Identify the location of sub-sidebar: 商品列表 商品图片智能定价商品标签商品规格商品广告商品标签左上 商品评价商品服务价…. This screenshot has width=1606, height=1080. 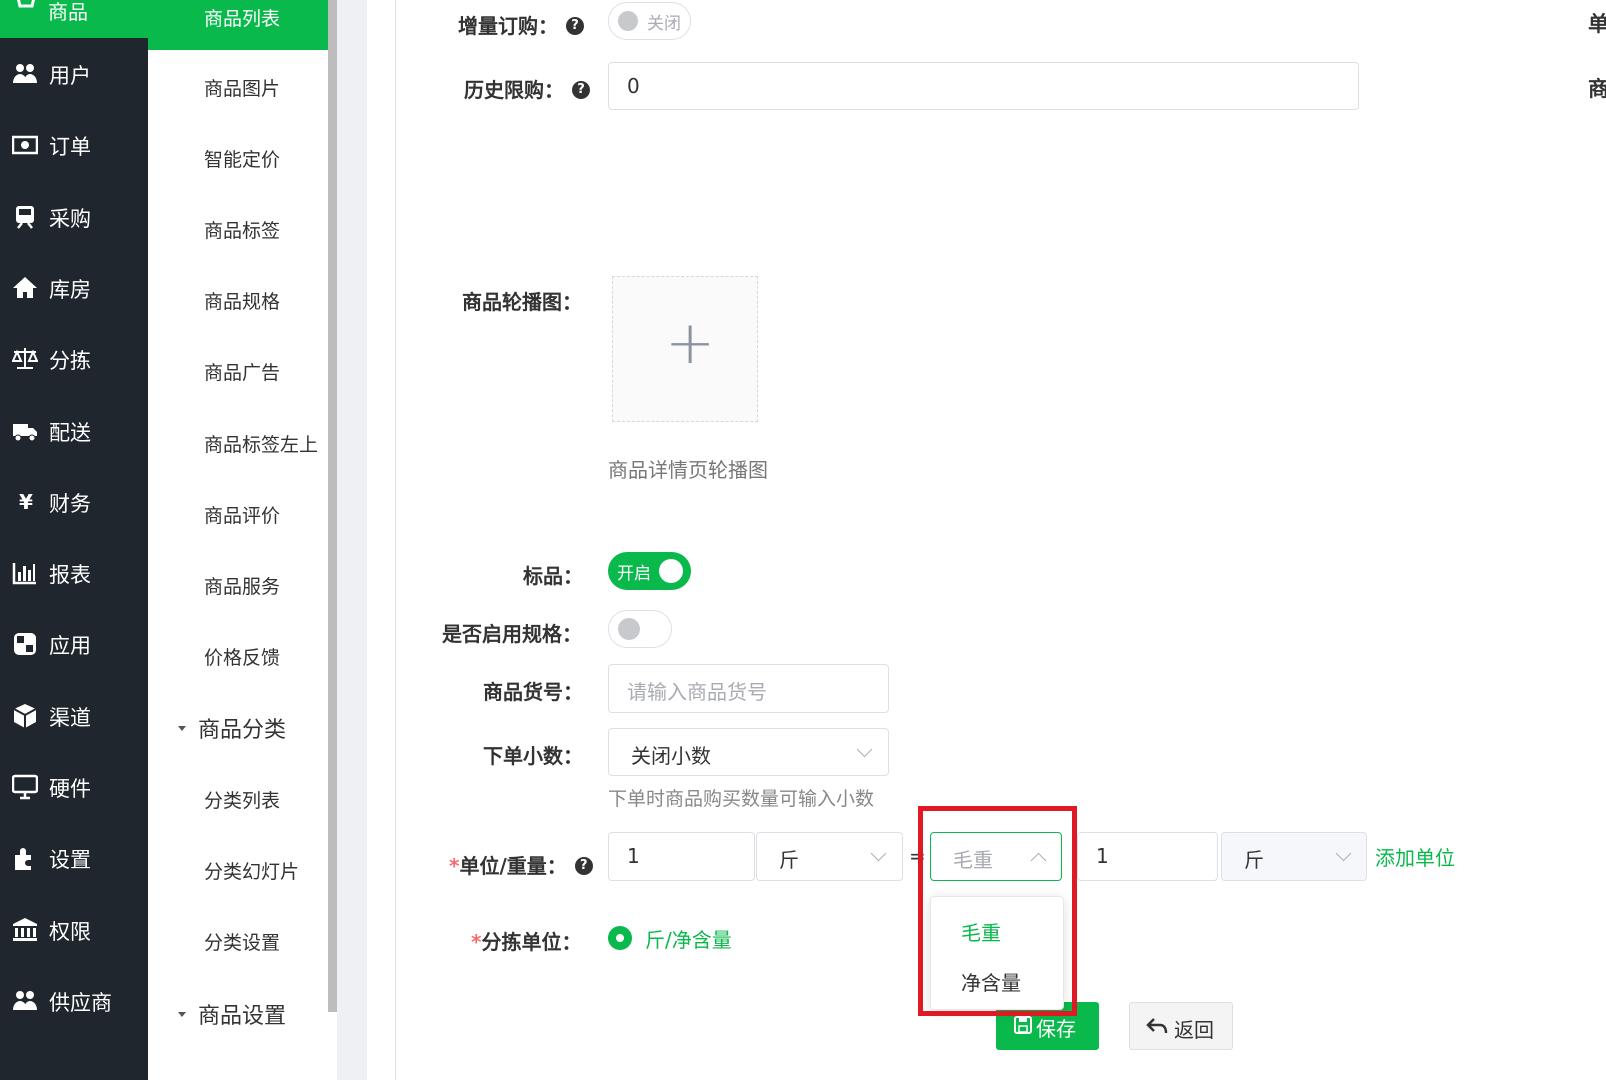
(239, 540).